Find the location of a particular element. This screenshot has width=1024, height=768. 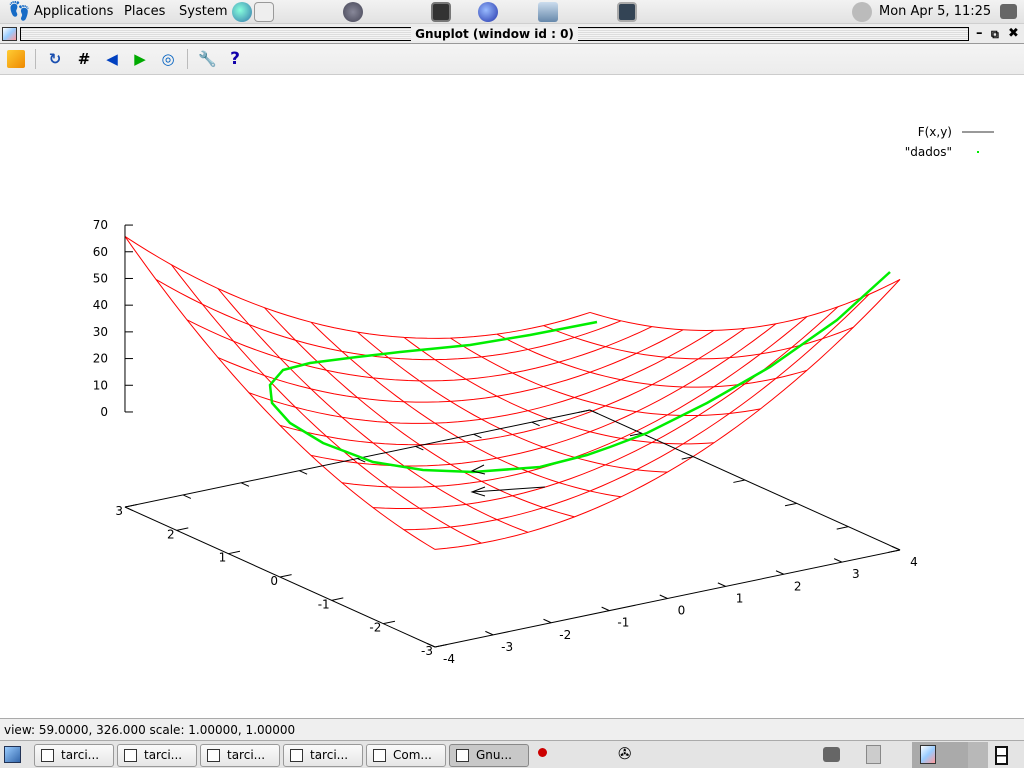

window-title-bar: Gnuplot (window id : 0) is located at coordinates (494, 34).